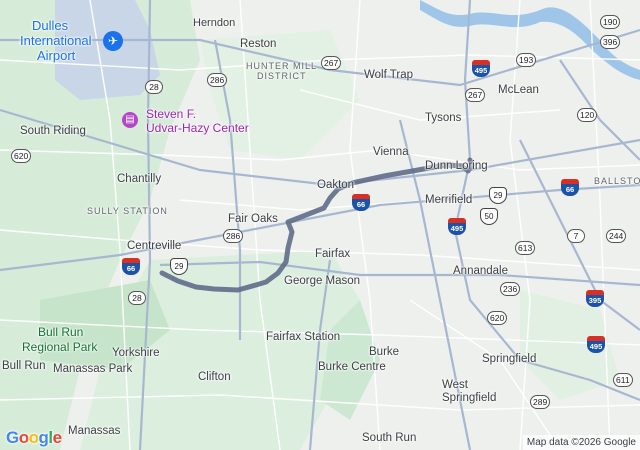  What do you see at coordinates (587, 115) in the screenshot?
I see `route-shield-120: 120` at bounding box center [587, 115].